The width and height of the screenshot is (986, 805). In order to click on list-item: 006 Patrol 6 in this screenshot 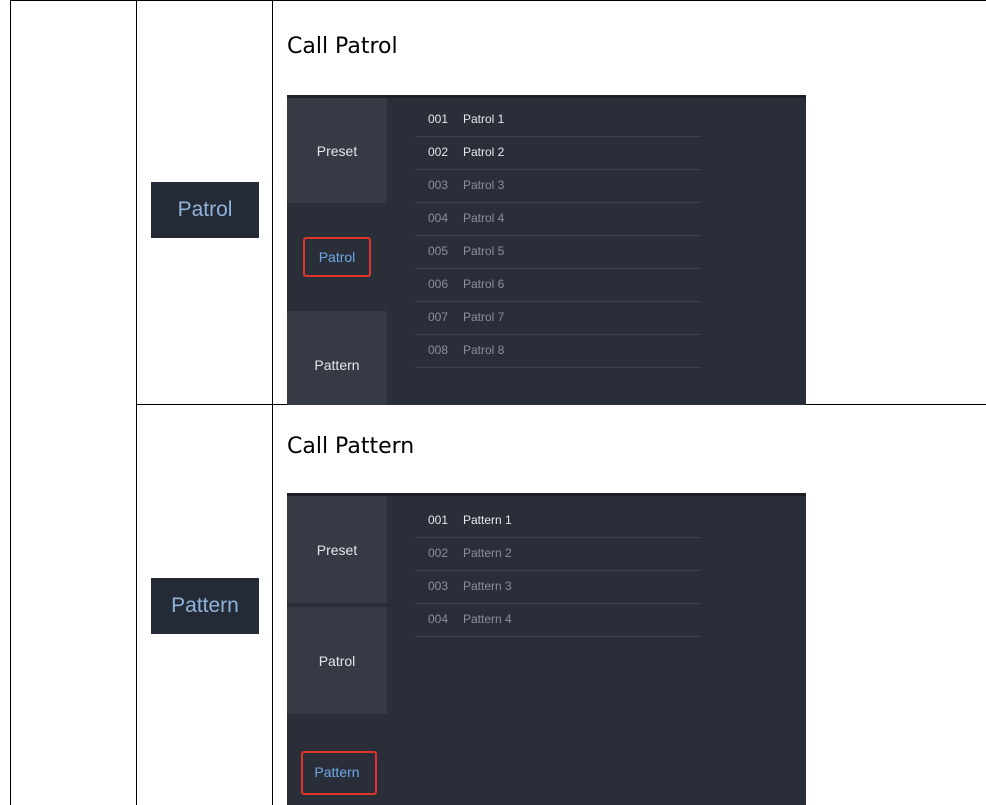, I will do `click(558, 285)`.